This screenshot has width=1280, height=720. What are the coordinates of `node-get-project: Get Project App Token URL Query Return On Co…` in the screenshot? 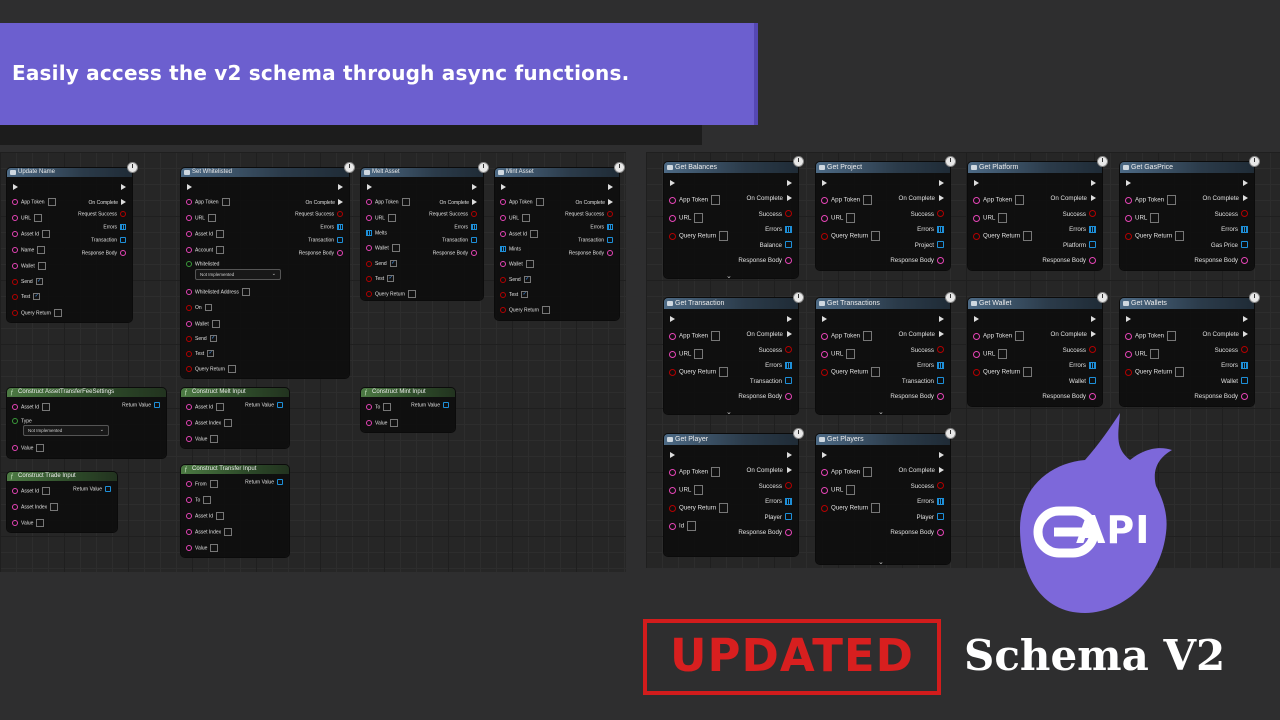 It's located at (886, 213).